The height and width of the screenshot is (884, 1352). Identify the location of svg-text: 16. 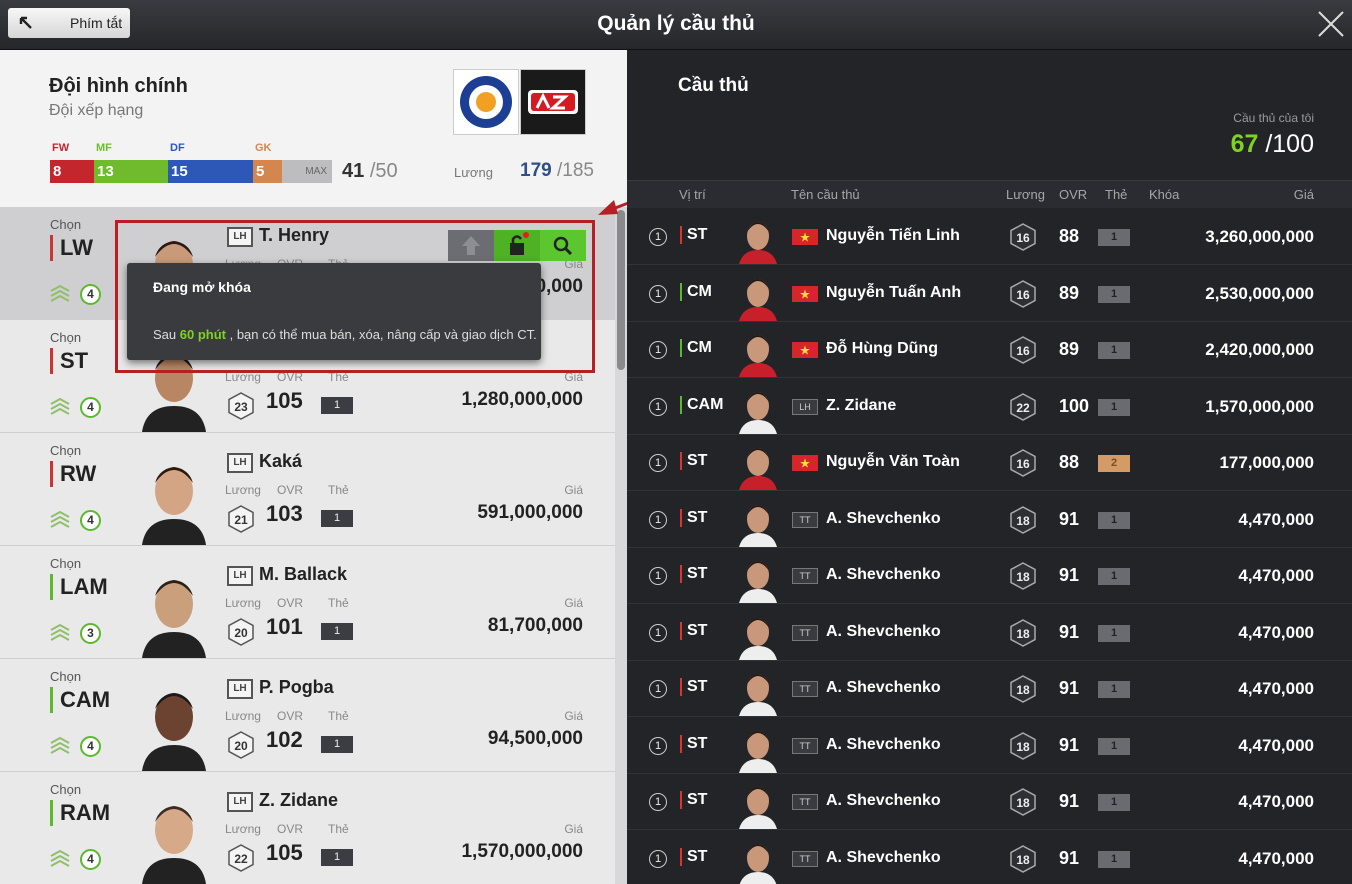
(1023, 351).